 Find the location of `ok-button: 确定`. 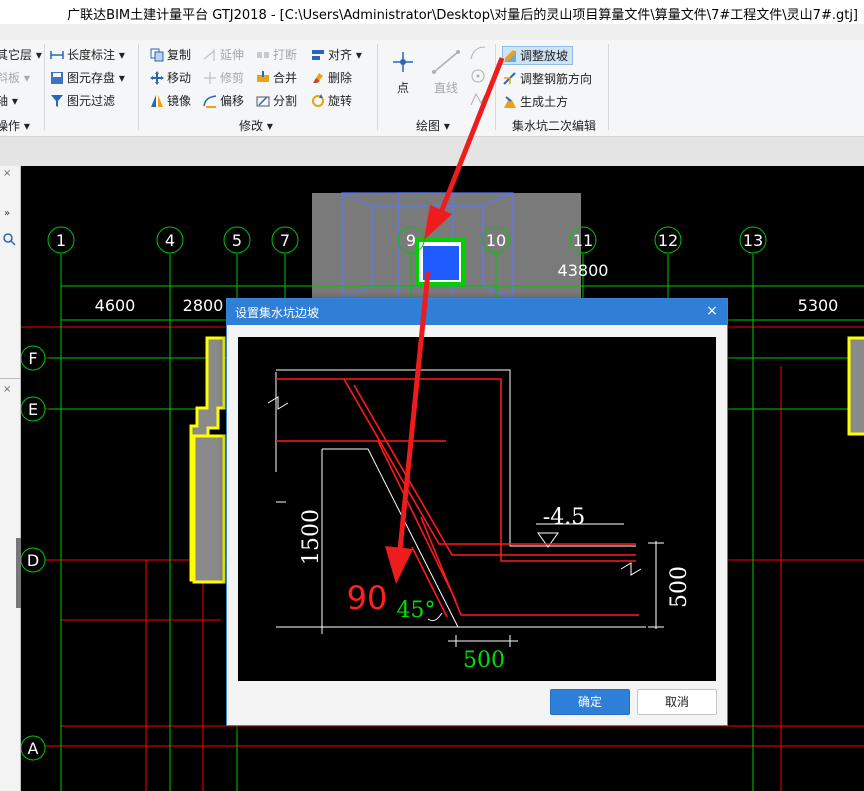

ok-button: 确定 is located at coordinates (590, 702).